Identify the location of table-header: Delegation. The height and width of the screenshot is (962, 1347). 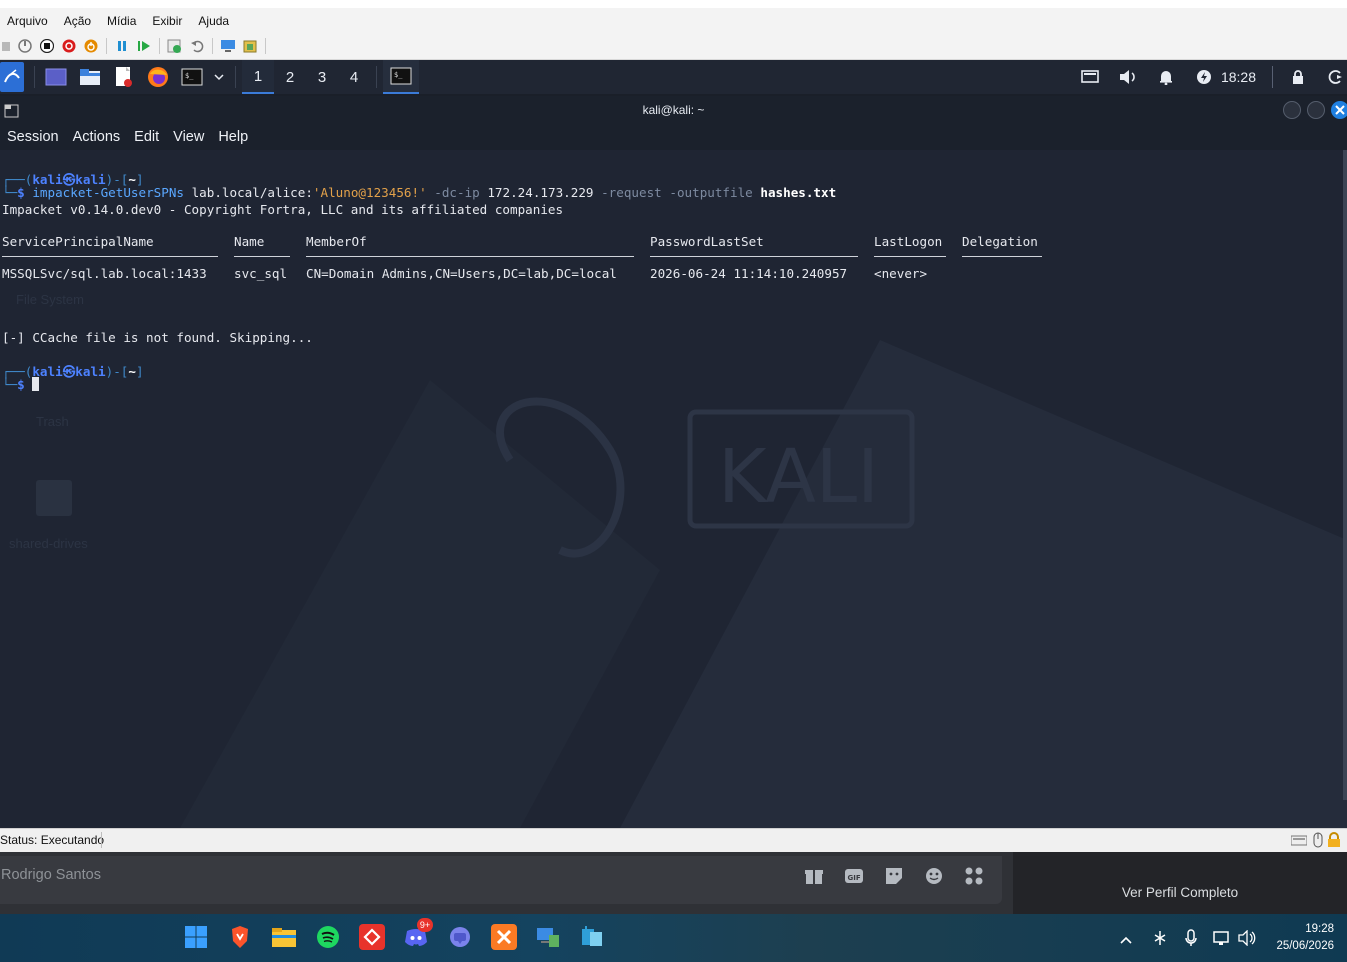
(1000, 241).